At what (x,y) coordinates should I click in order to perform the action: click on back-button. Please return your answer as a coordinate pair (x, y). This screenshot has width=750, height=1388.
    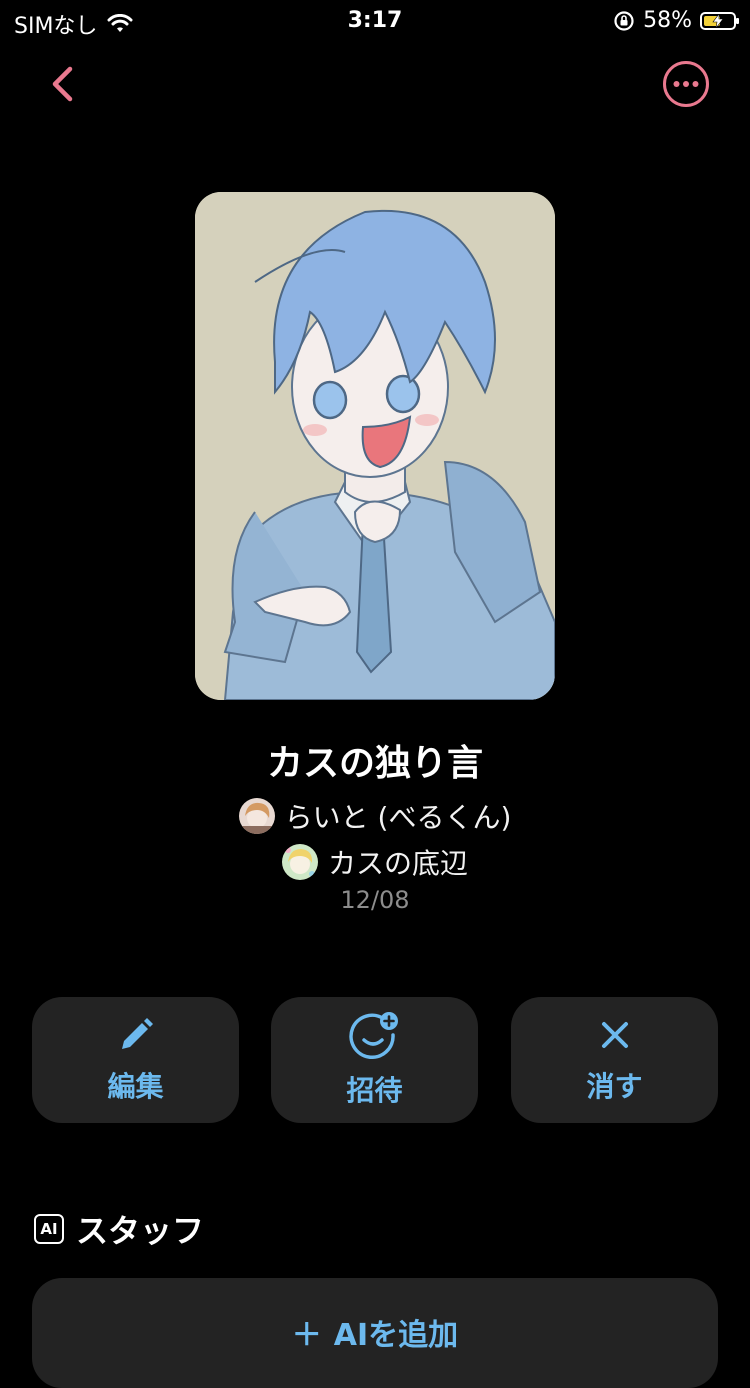
    Looking at the image, I should click on (64, 84).